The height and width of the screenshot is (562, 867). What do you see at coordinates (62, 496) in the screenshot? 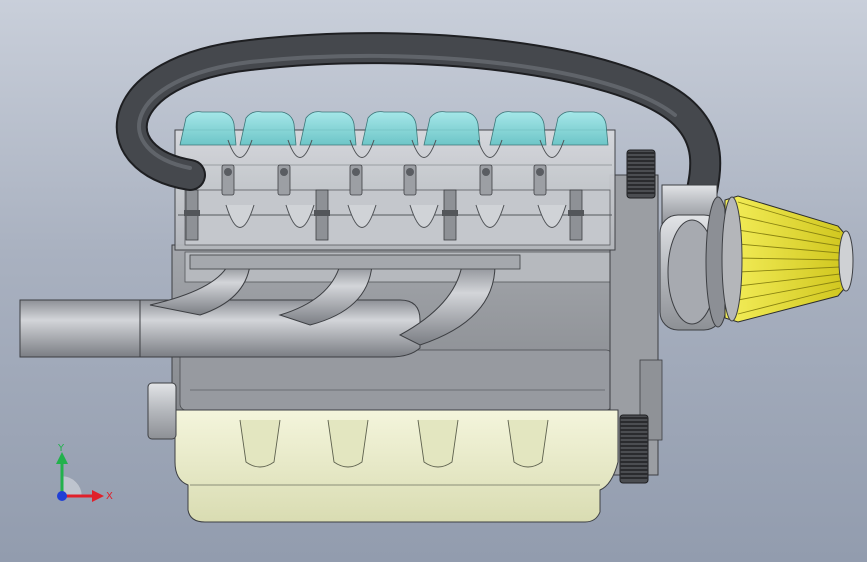
I see `z-axis-dot` at bounding box center [62, 496].